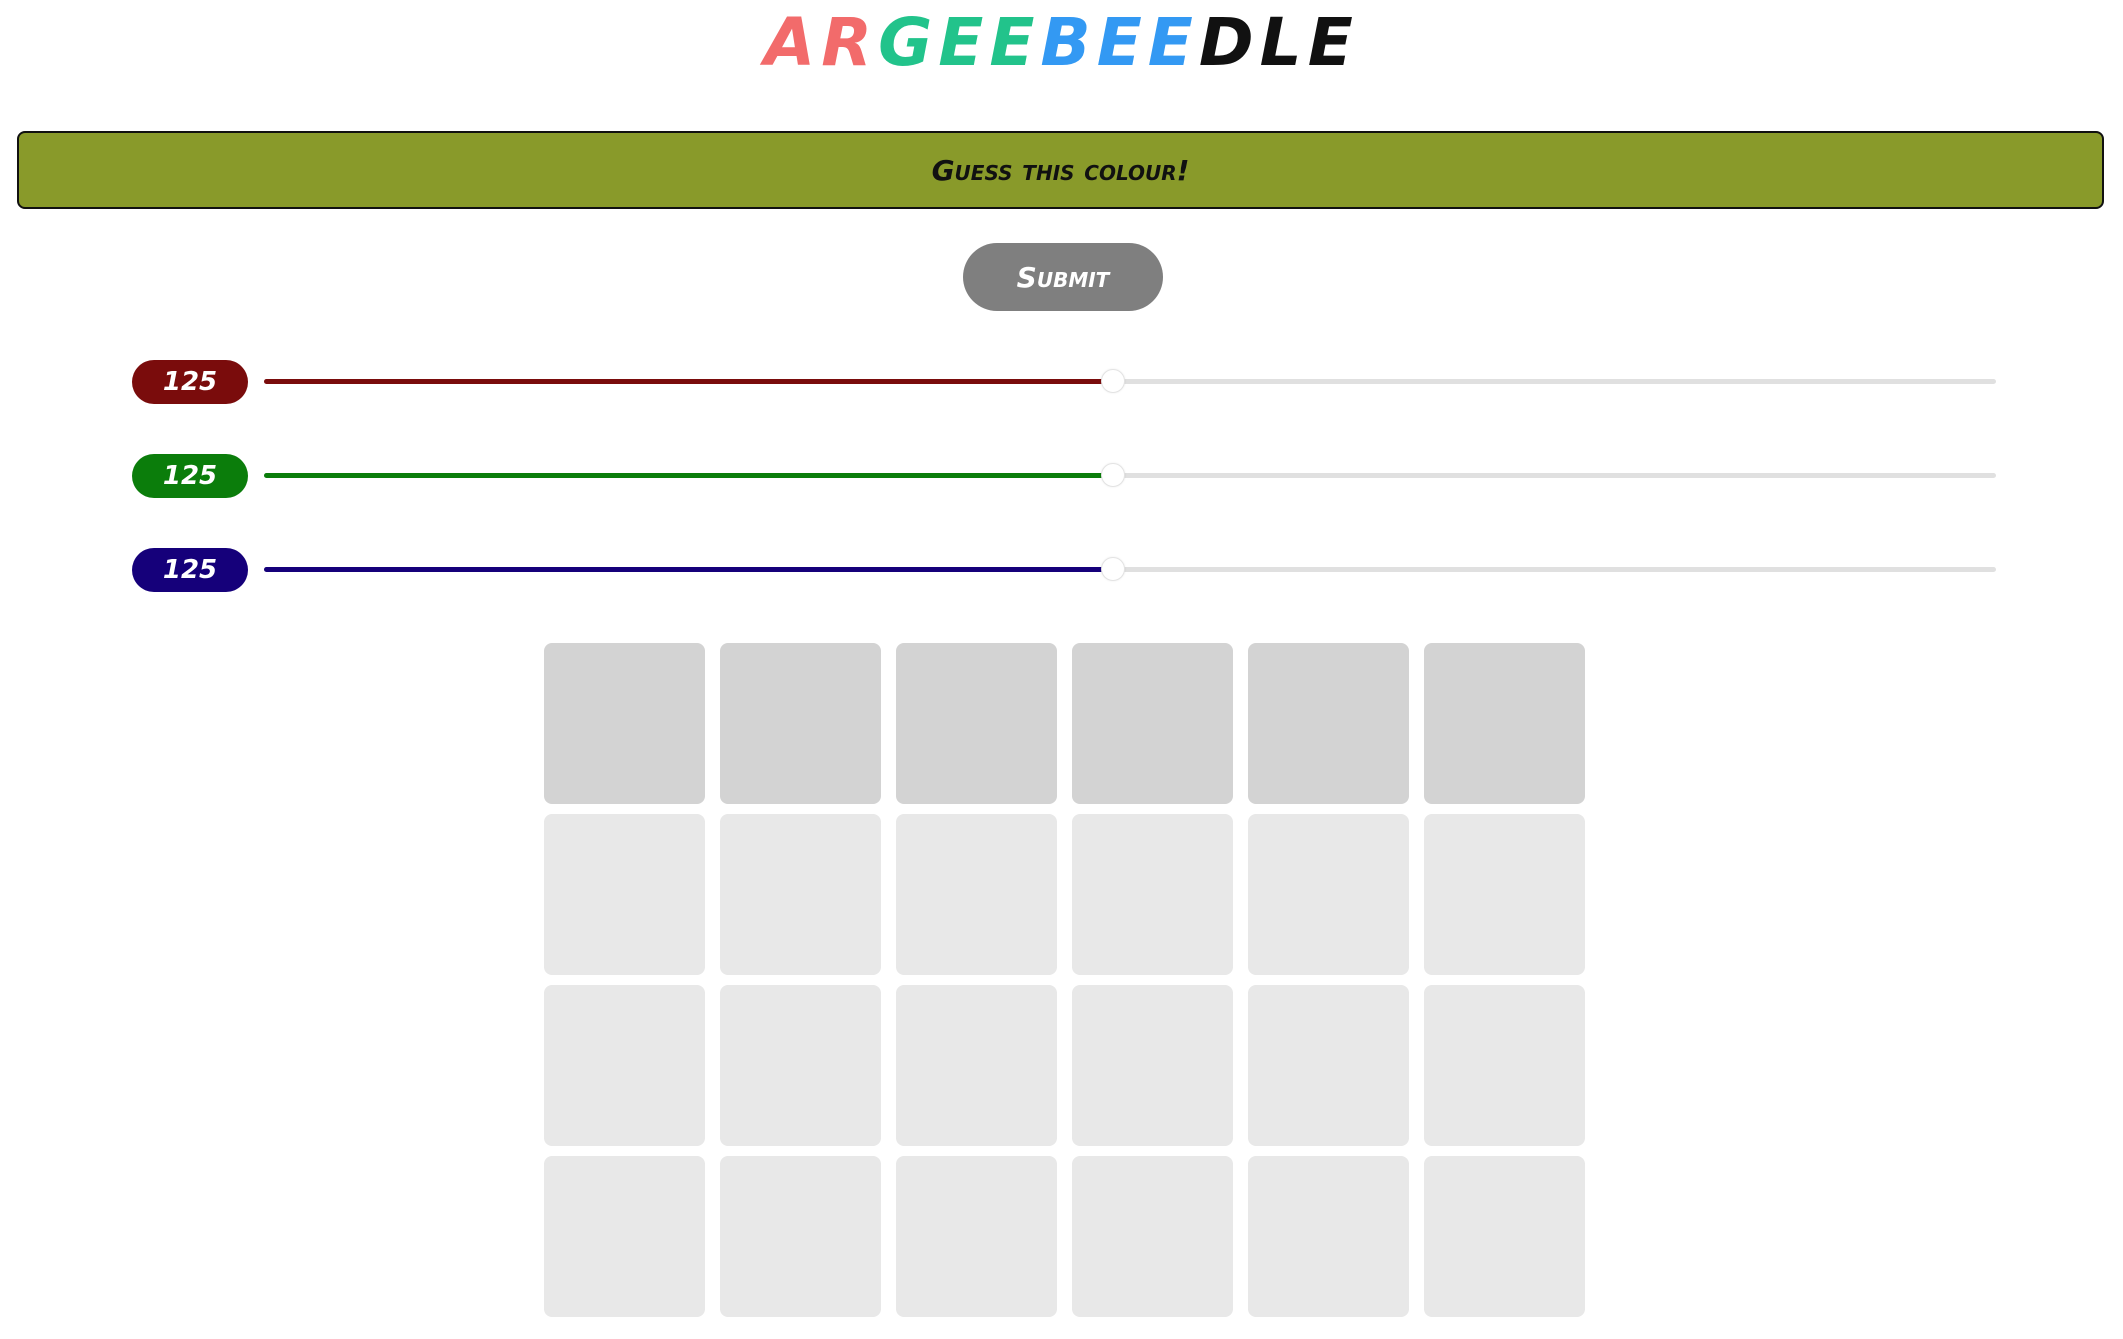  Describe the element at coordinates (1119, 42) in the screenshot. I see `title-segment-bee: BEE` at that location.